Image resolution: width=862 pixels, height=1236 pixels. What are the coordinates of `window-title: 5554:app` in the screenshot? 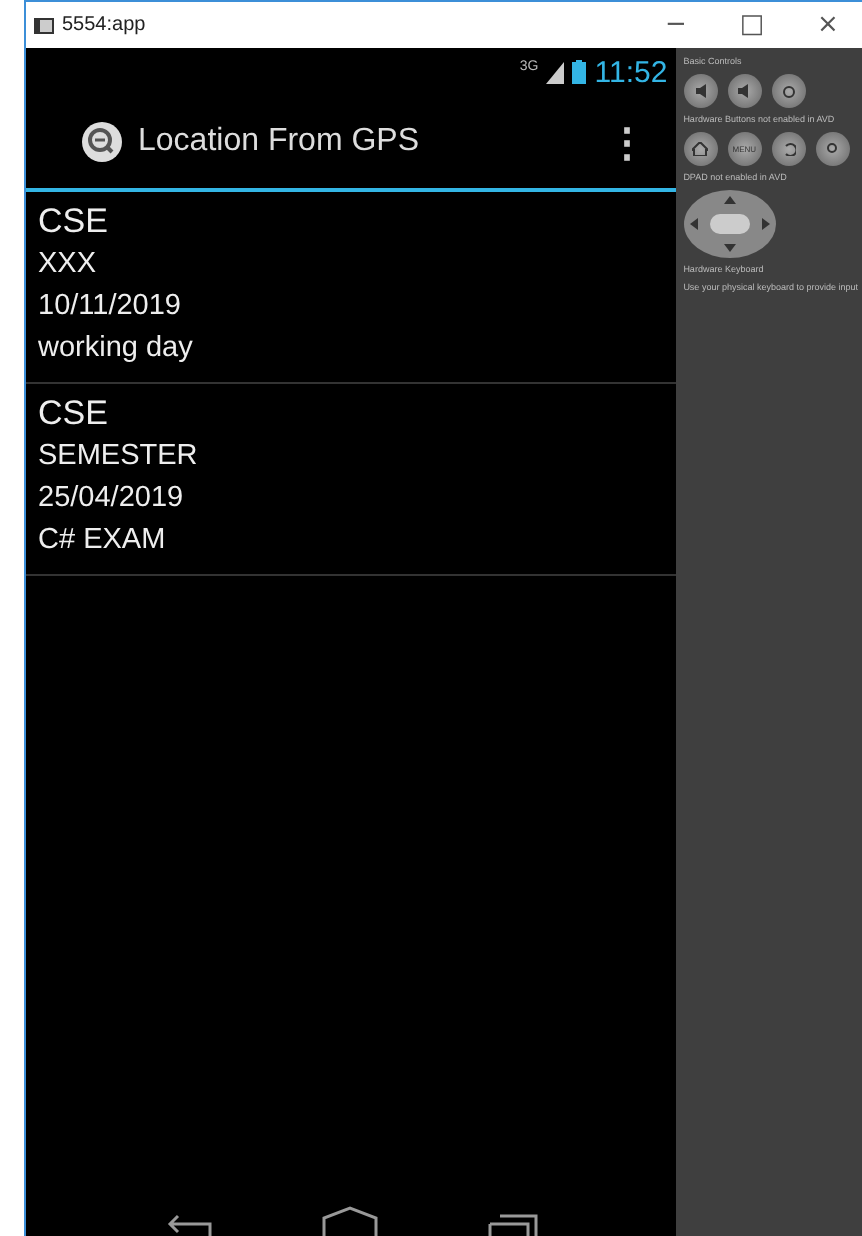 It's located at (105, 25).